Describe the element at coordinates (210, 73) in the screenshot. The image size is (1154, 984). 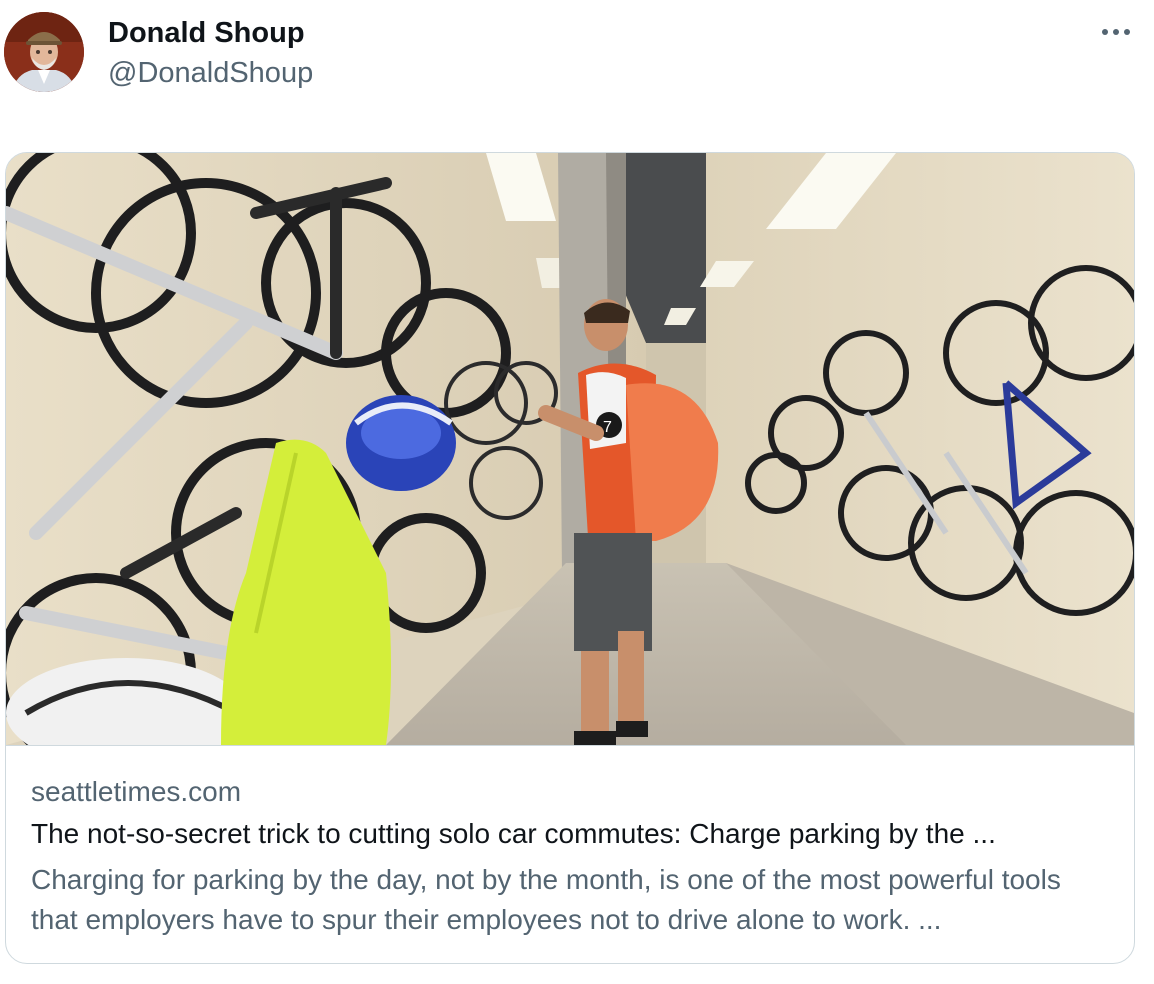
I see `author-handle: @DonaldShoup` at that location.